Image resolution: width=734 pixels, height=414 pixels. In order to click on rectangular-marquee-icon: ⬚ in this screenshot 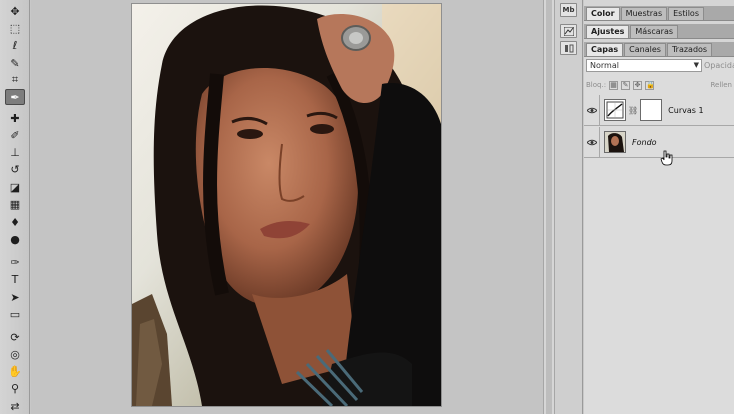, I will do `click(15, 28)`.